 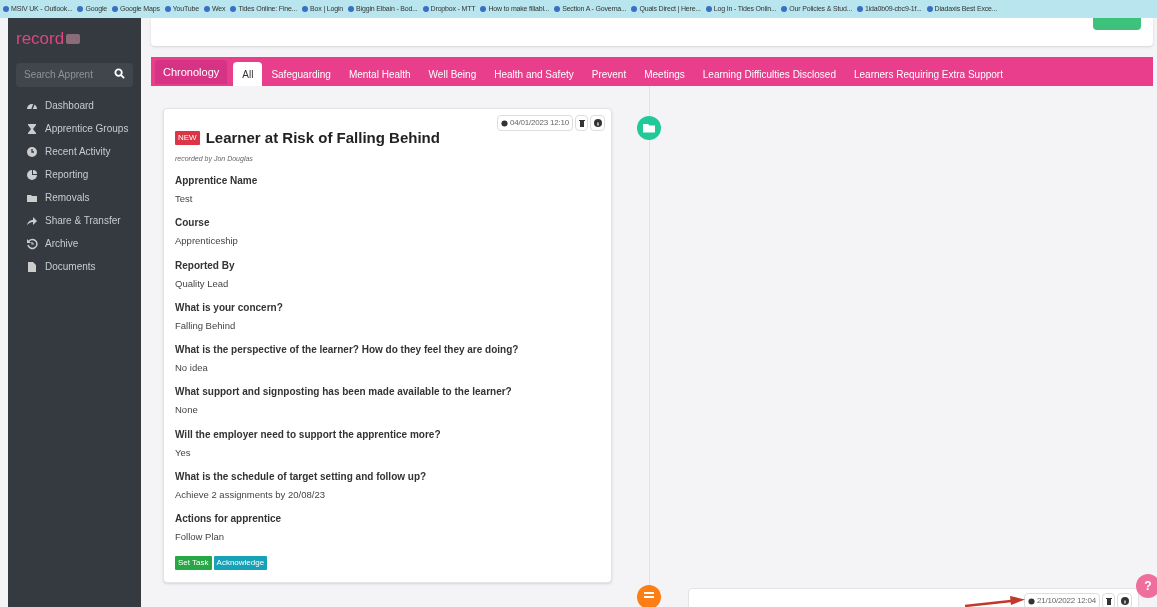 What do you see at coordinates (32, 243) in the screenshot?
I see `history-icon` at bounding box center [32, 243].